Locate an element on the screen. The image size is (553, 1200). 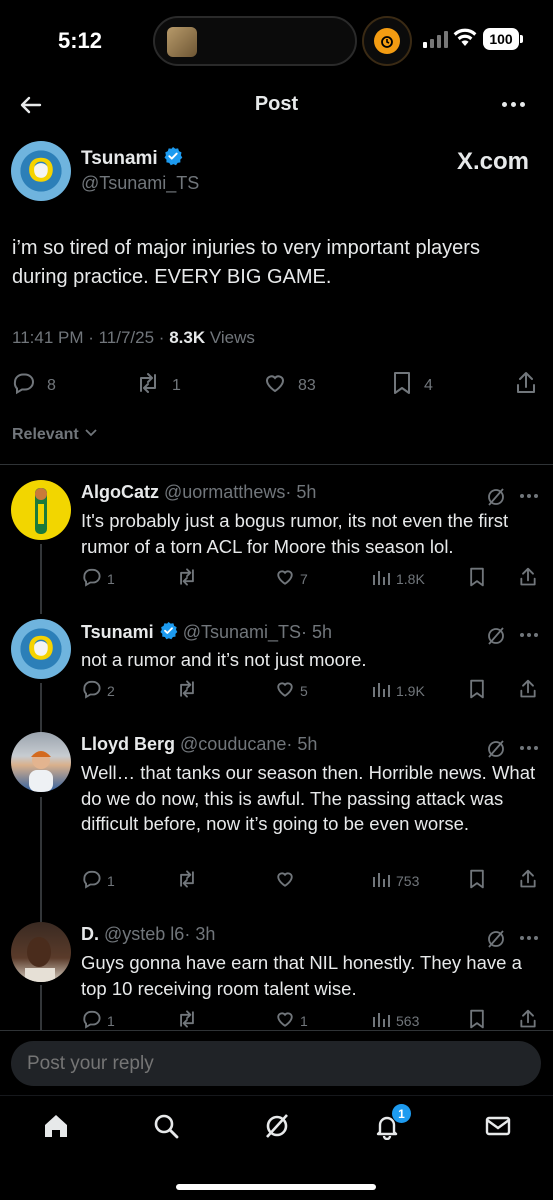
author-handle: @Tsunami_TS is located at coordinates (140, 183).